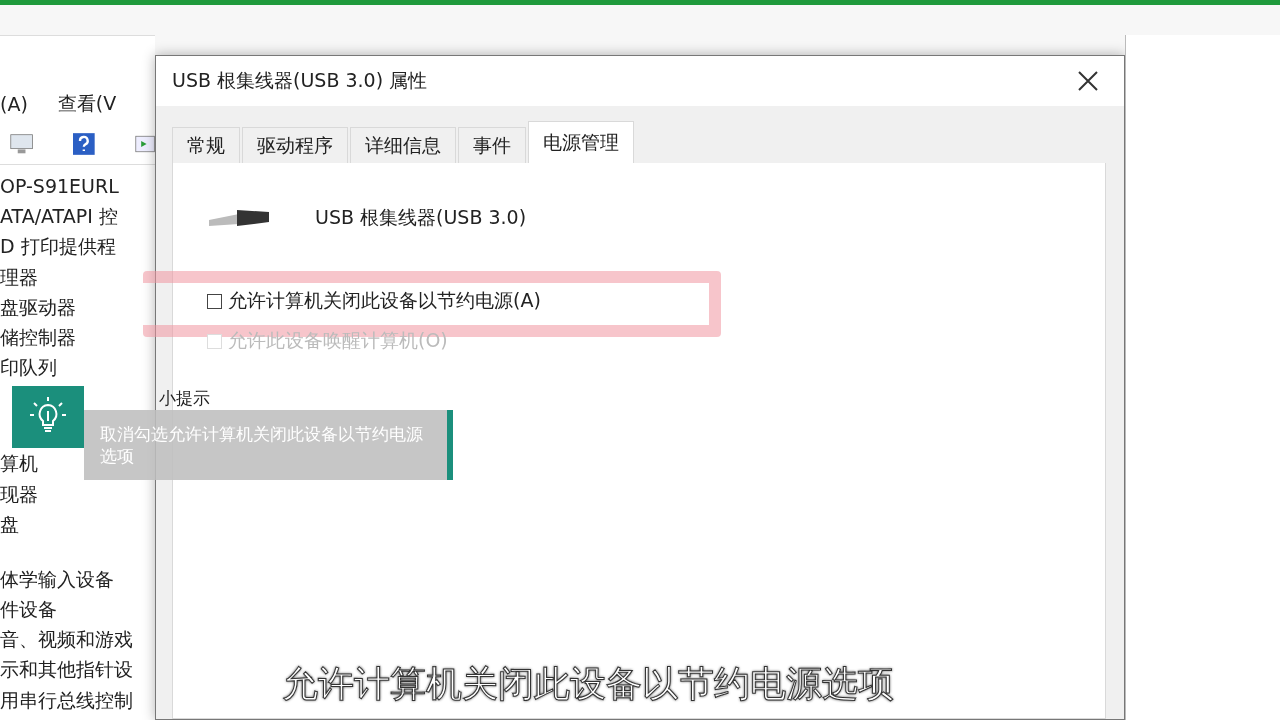  Describe the element at coordinates (492, 145) in the screenshot. I see `tab: 事件` at that location.